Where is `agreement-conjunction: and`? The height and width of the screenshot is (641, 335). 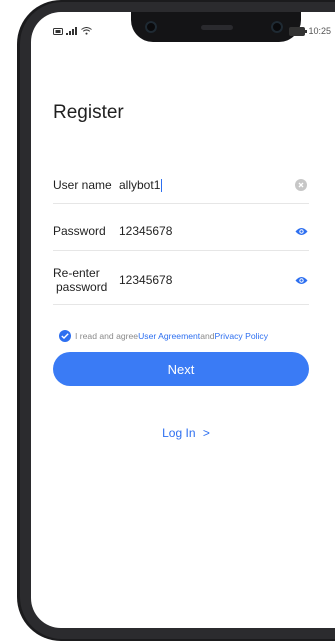
agreement-conjunction: and is located at coordinates (207, 336).